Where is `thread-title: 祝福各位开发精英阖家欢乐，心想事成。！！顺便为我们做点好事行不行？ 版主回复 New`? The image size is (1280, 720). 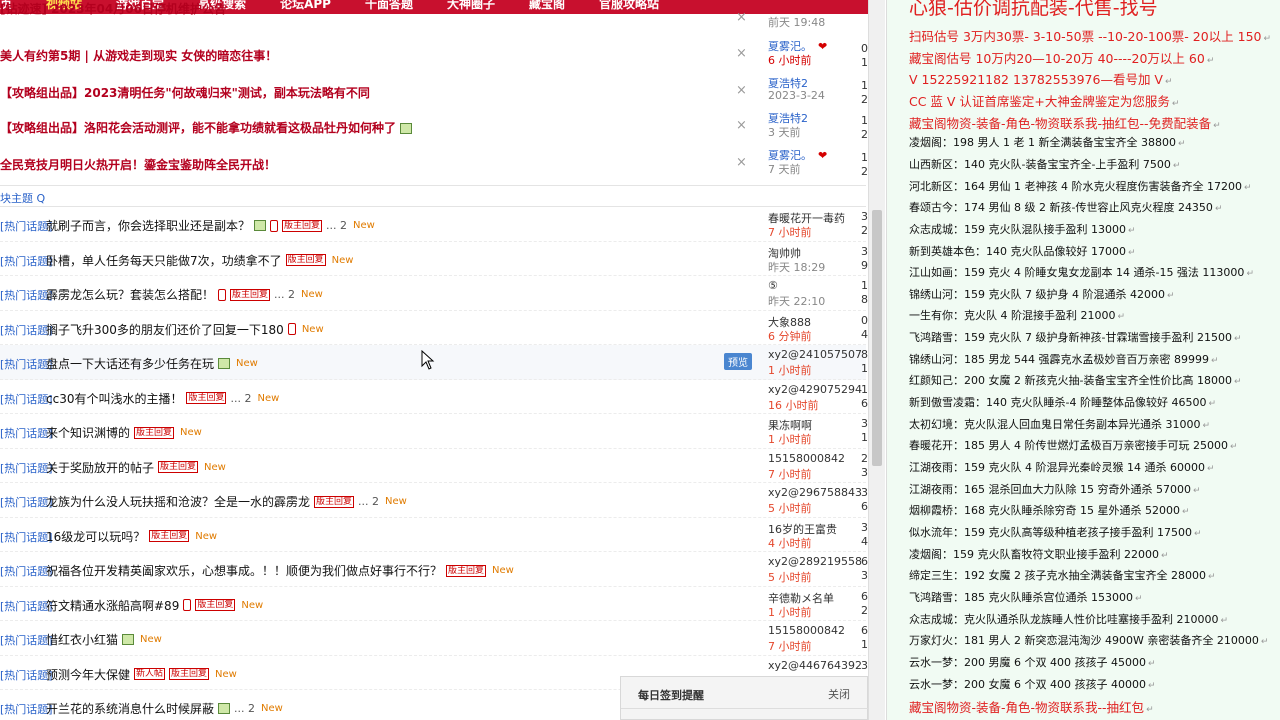 thread-title: 祝福各位开发精英阖家欢乐，心想事成。！！顺便为我们做点好事行不行？ 版主回复 New is located at coordinates (280, 570).